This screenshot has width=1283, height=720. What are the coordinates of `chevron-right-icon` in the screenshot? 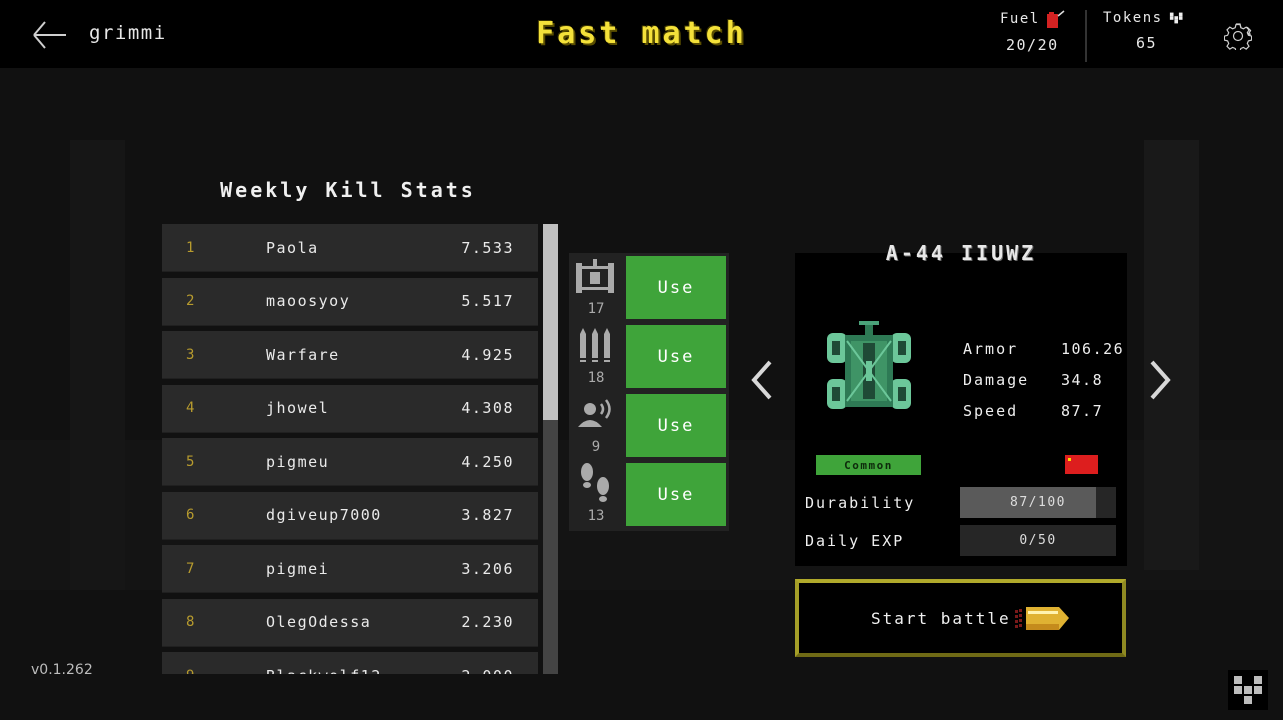 It's located at (1160, 380).